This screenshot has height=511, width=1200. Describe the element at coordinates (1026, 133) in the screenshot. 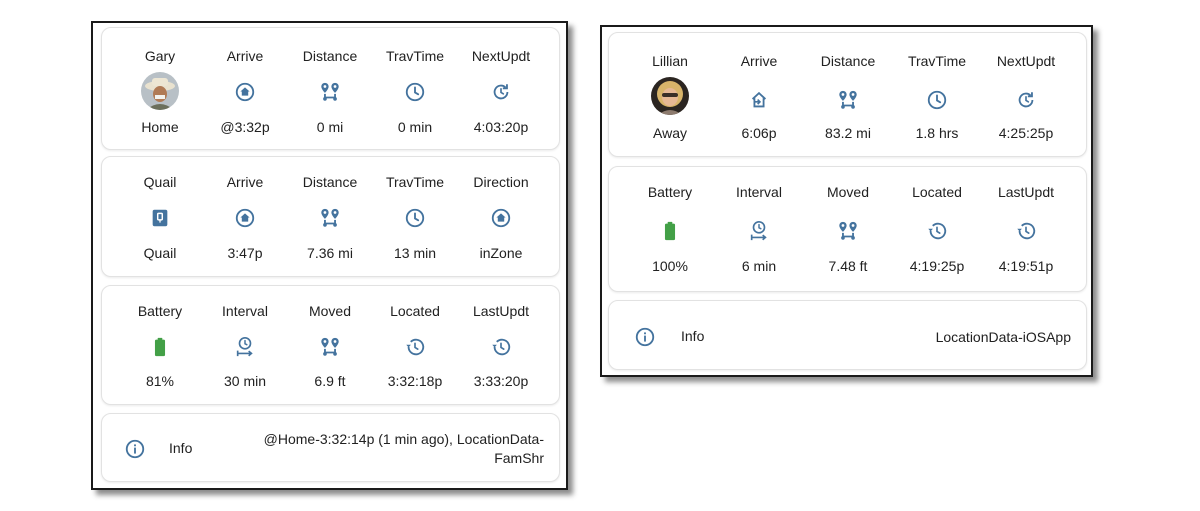

I see `nextupdt-value: 4:25:25p` at that location.